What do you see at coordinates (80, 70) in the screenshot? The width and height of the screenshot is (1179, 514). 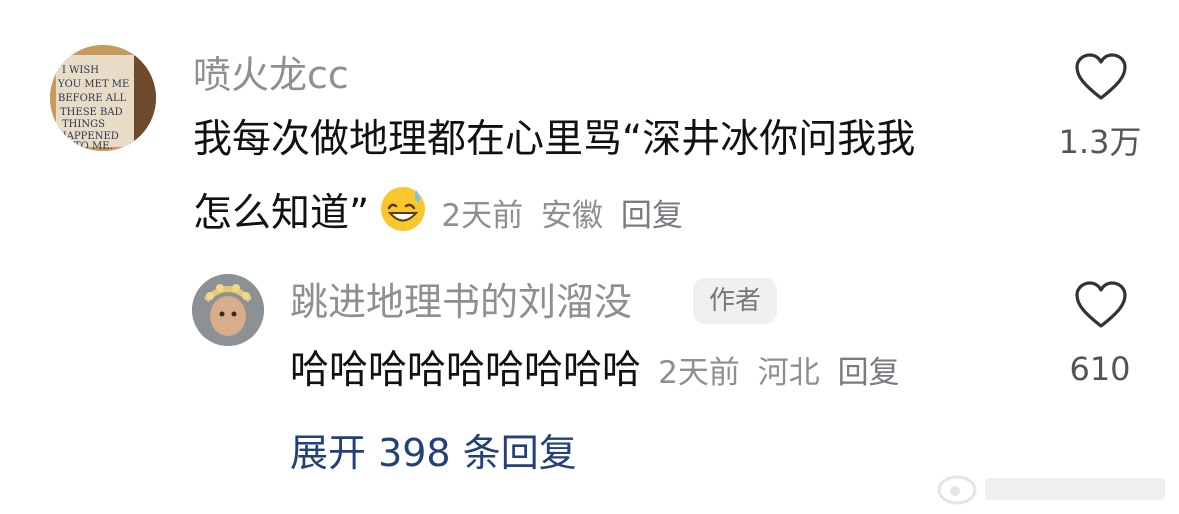 I see `svg-text: I WISH` at bounding box center [80, 70].